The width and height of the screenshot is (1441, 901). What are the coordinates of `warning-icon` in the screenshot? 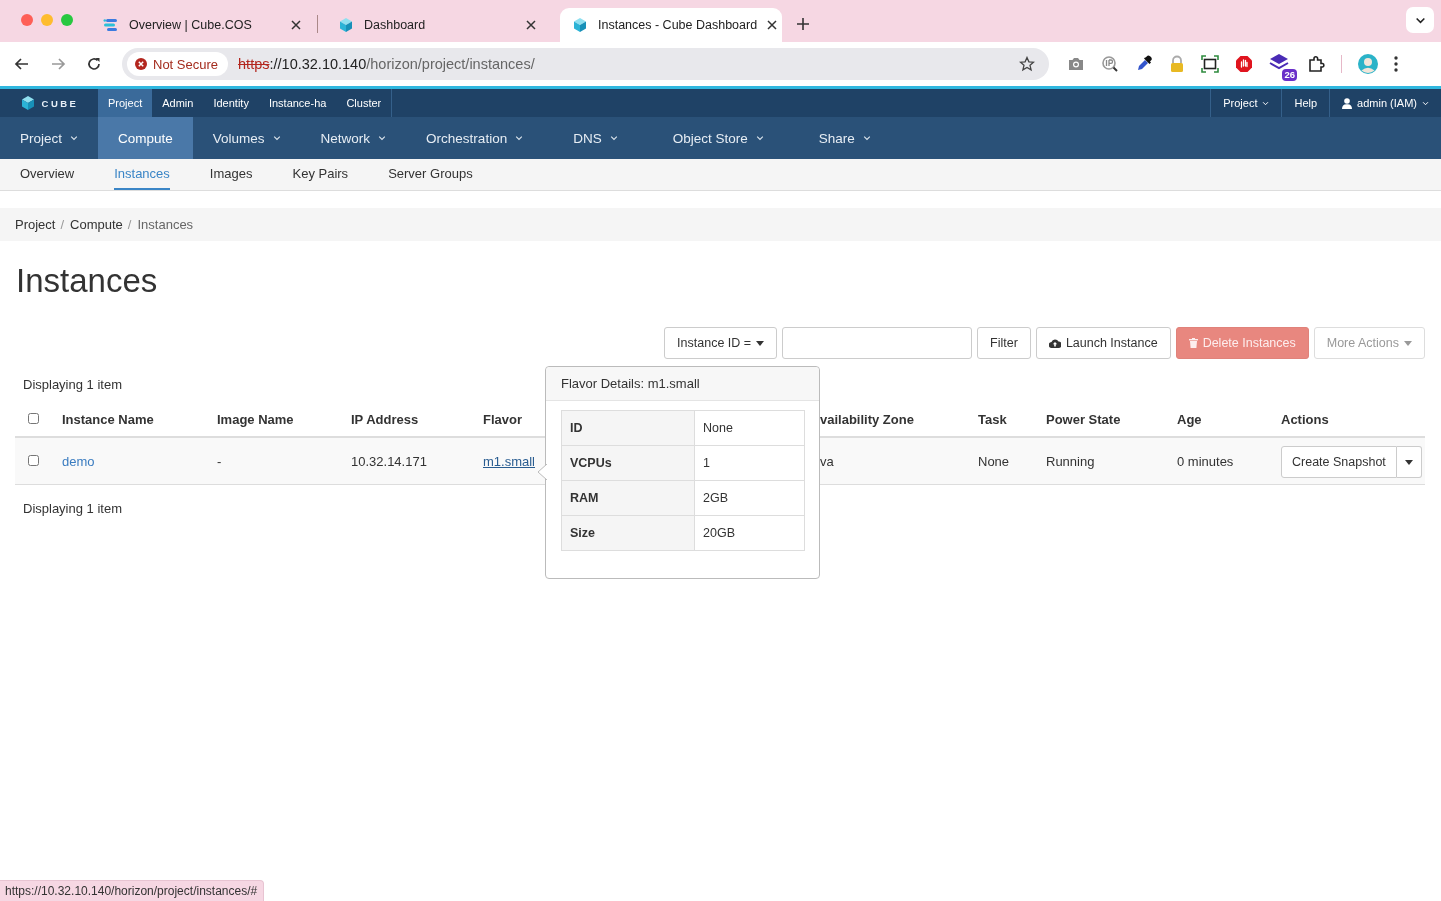 It's located at (141, 64).